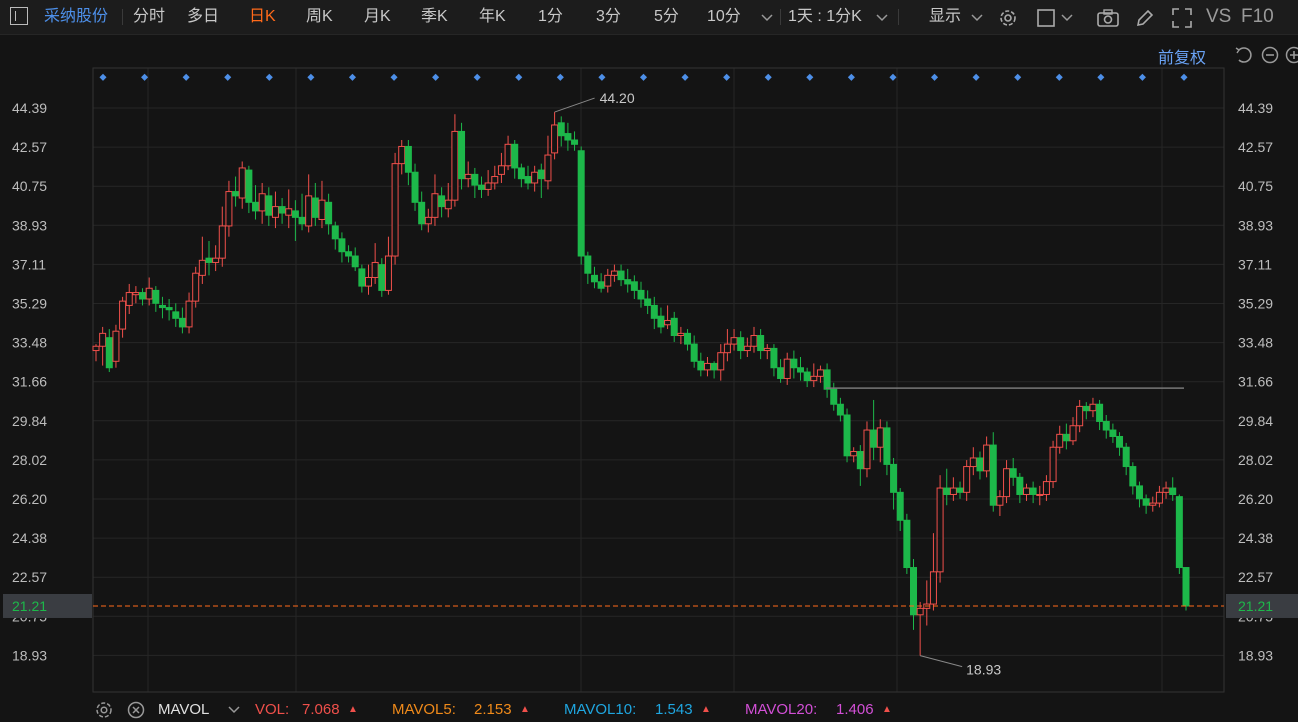  I want to click on y-tick-label-left: 24.38, so click(29, 538).